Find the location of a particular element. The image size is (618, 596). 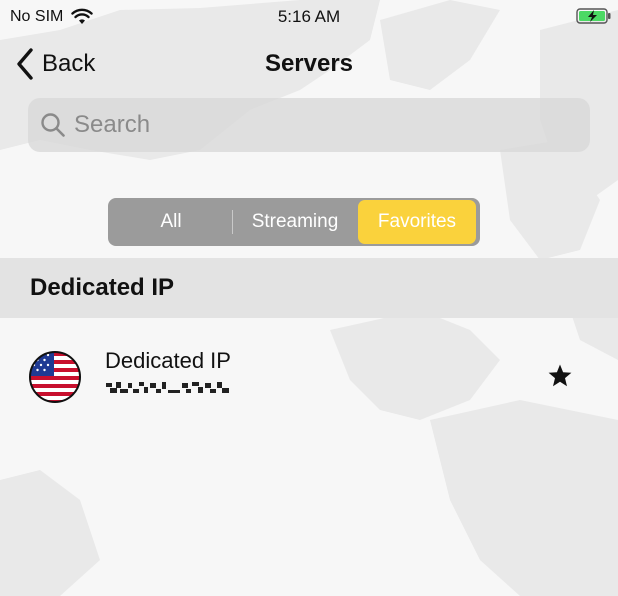

status-time: 5:16 AM is located at coordinates (309, 16).